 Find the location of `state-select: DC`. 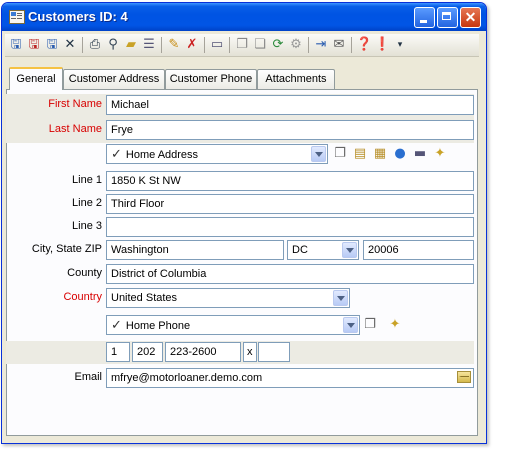

state-select: DC is located at coordinates (323, 250).